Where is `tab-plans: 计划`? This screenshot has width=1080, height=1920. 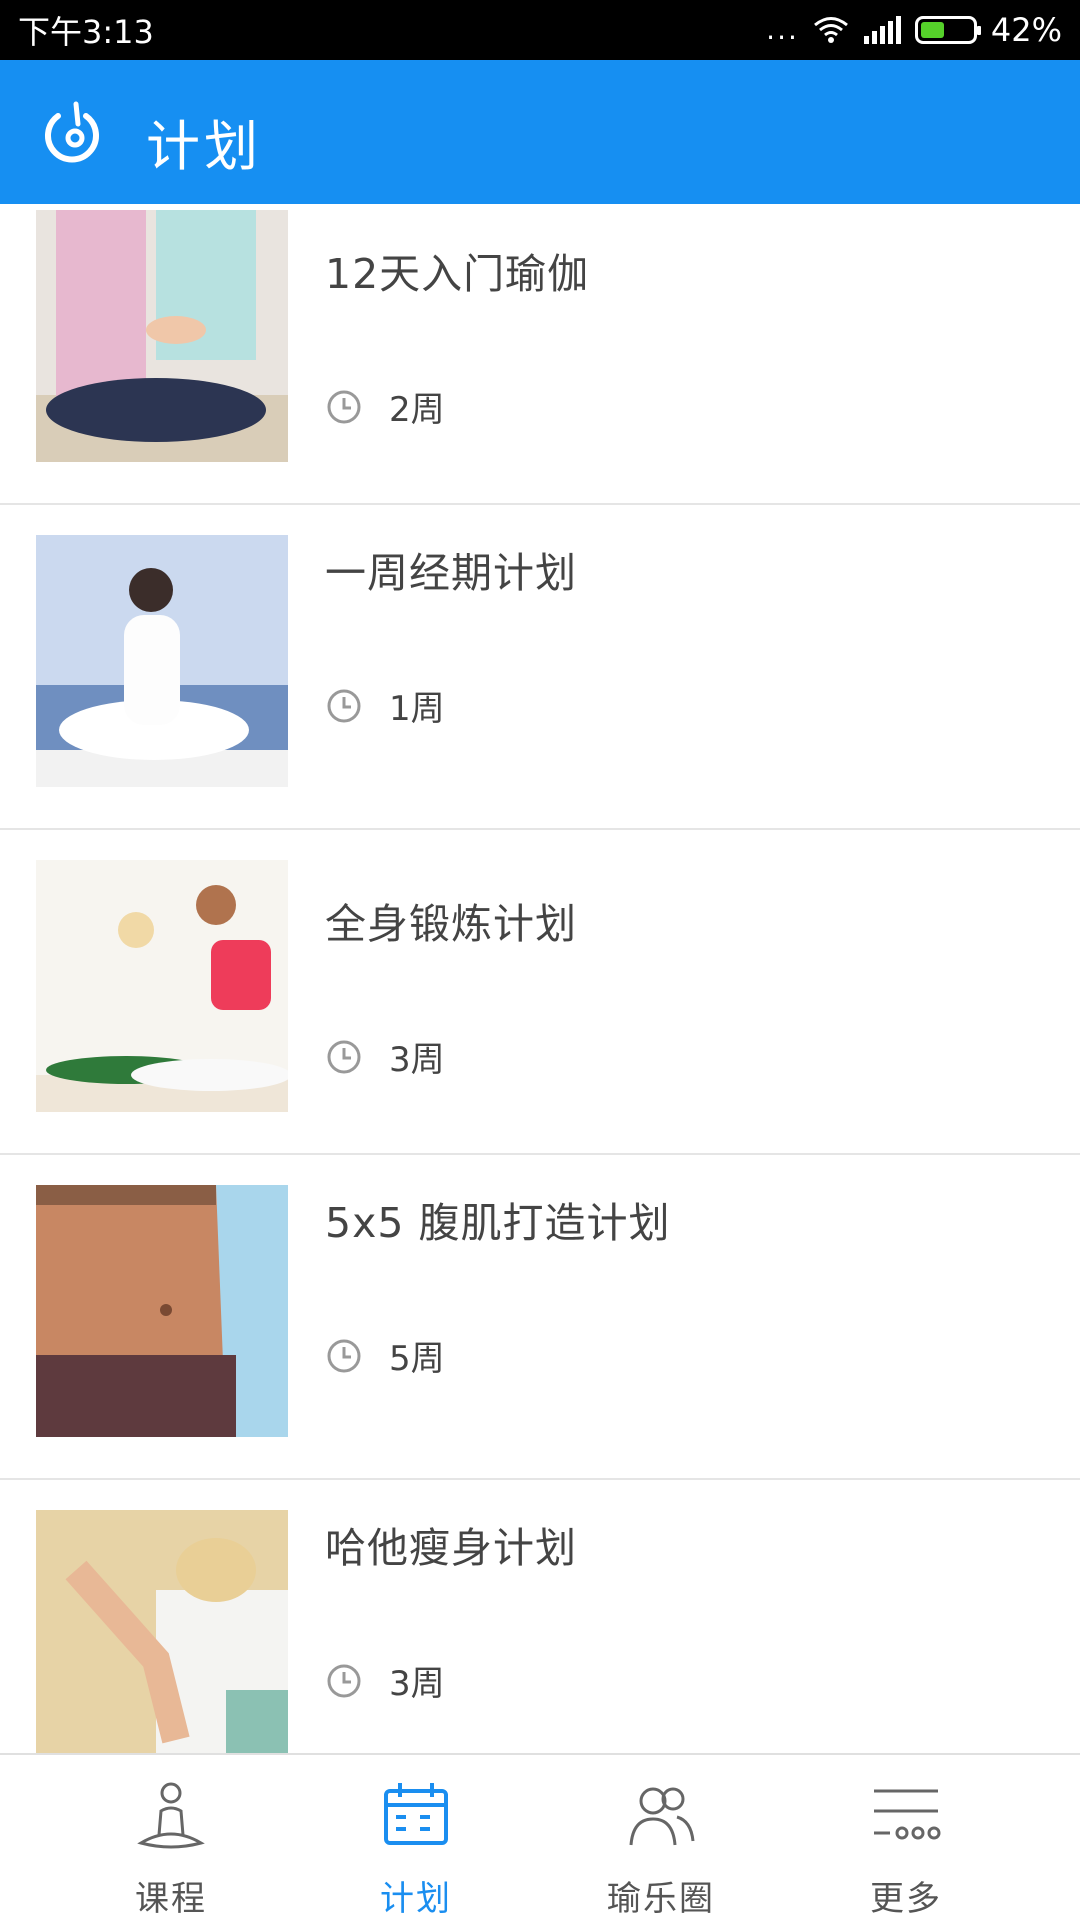 tab-plans: 计划 is located at coordinates (416, 1837).